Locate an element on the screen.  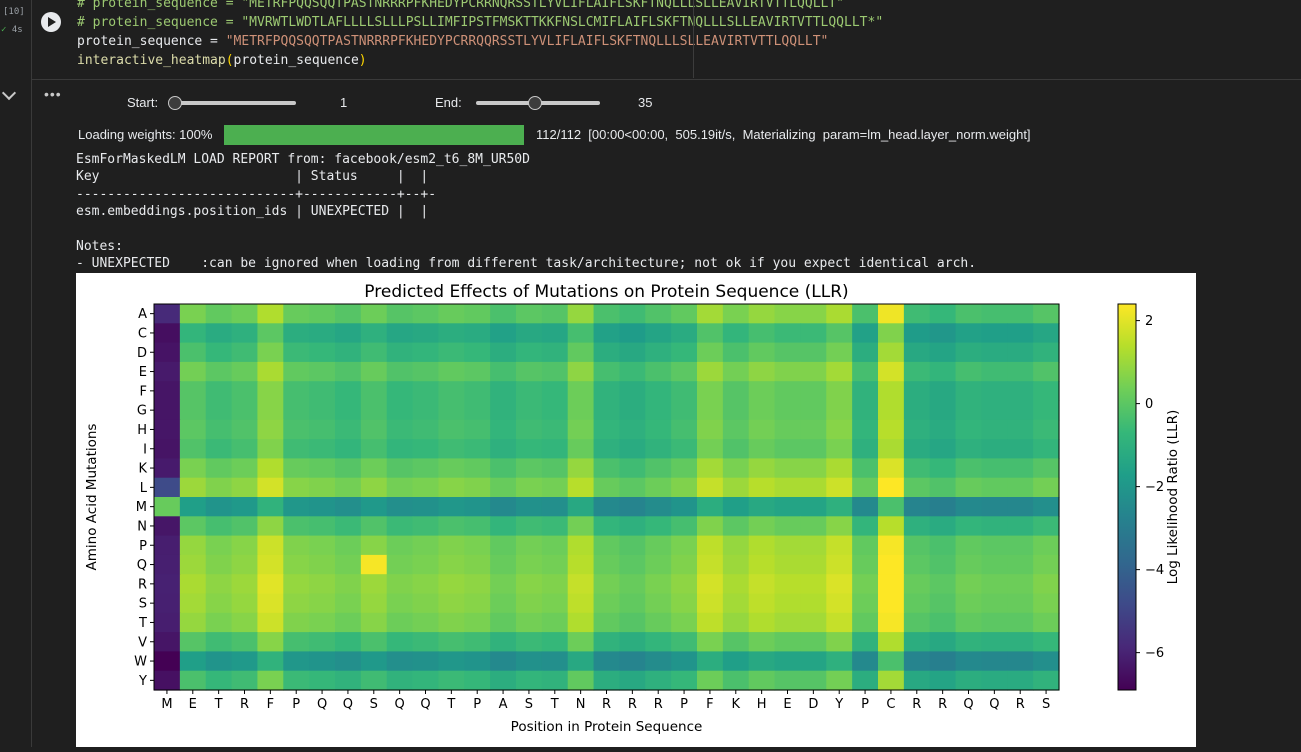
run-cell-button is located at coordinates (51, 22).